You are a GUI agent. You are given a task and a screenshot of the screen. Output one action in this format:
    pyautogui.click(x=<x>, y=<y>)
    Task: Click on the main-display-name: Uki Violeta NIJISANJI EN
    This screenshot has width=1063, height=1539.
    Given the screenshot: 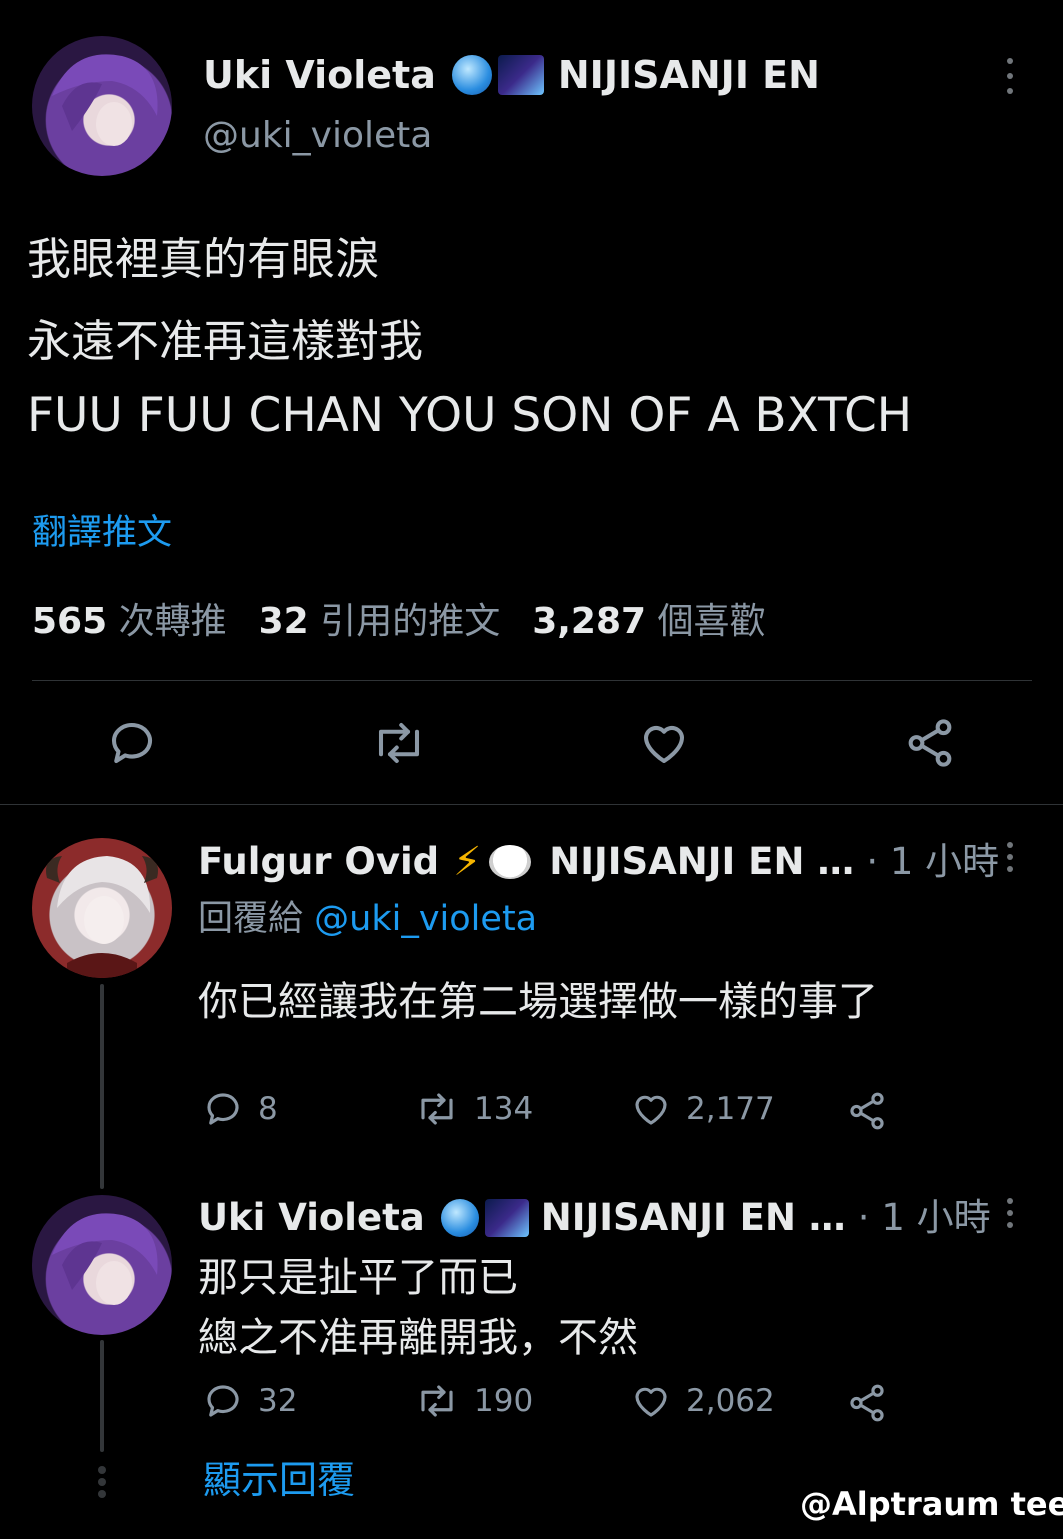 What is the action you would take?
    pyautogui.click(x=511, y=75)
    